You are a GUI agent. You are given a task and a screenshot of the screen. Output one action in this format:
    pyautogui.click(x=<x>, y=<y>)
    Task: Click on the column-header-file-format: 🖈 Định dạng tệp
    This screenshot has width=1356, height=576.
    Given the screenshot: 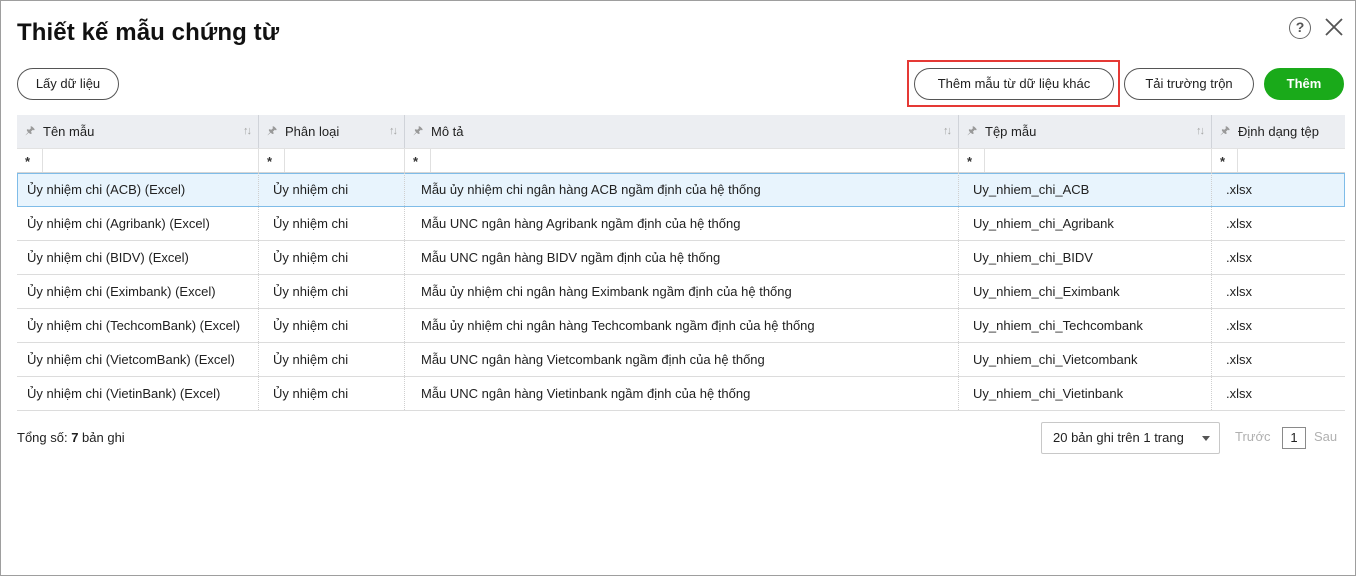 What is the action you would take?
    pyautogui.click(x=1278, y=131)
    